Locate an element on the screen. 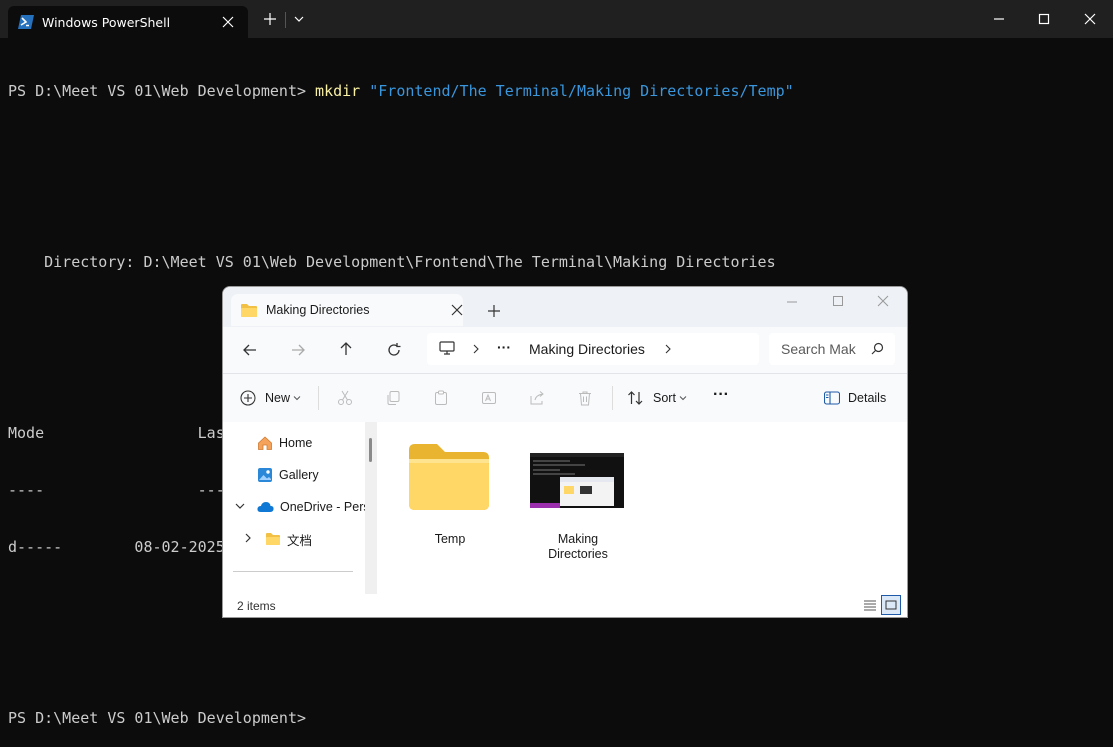  breadcrumb-ellipsis: ··· is located at coordinates (504, 347).